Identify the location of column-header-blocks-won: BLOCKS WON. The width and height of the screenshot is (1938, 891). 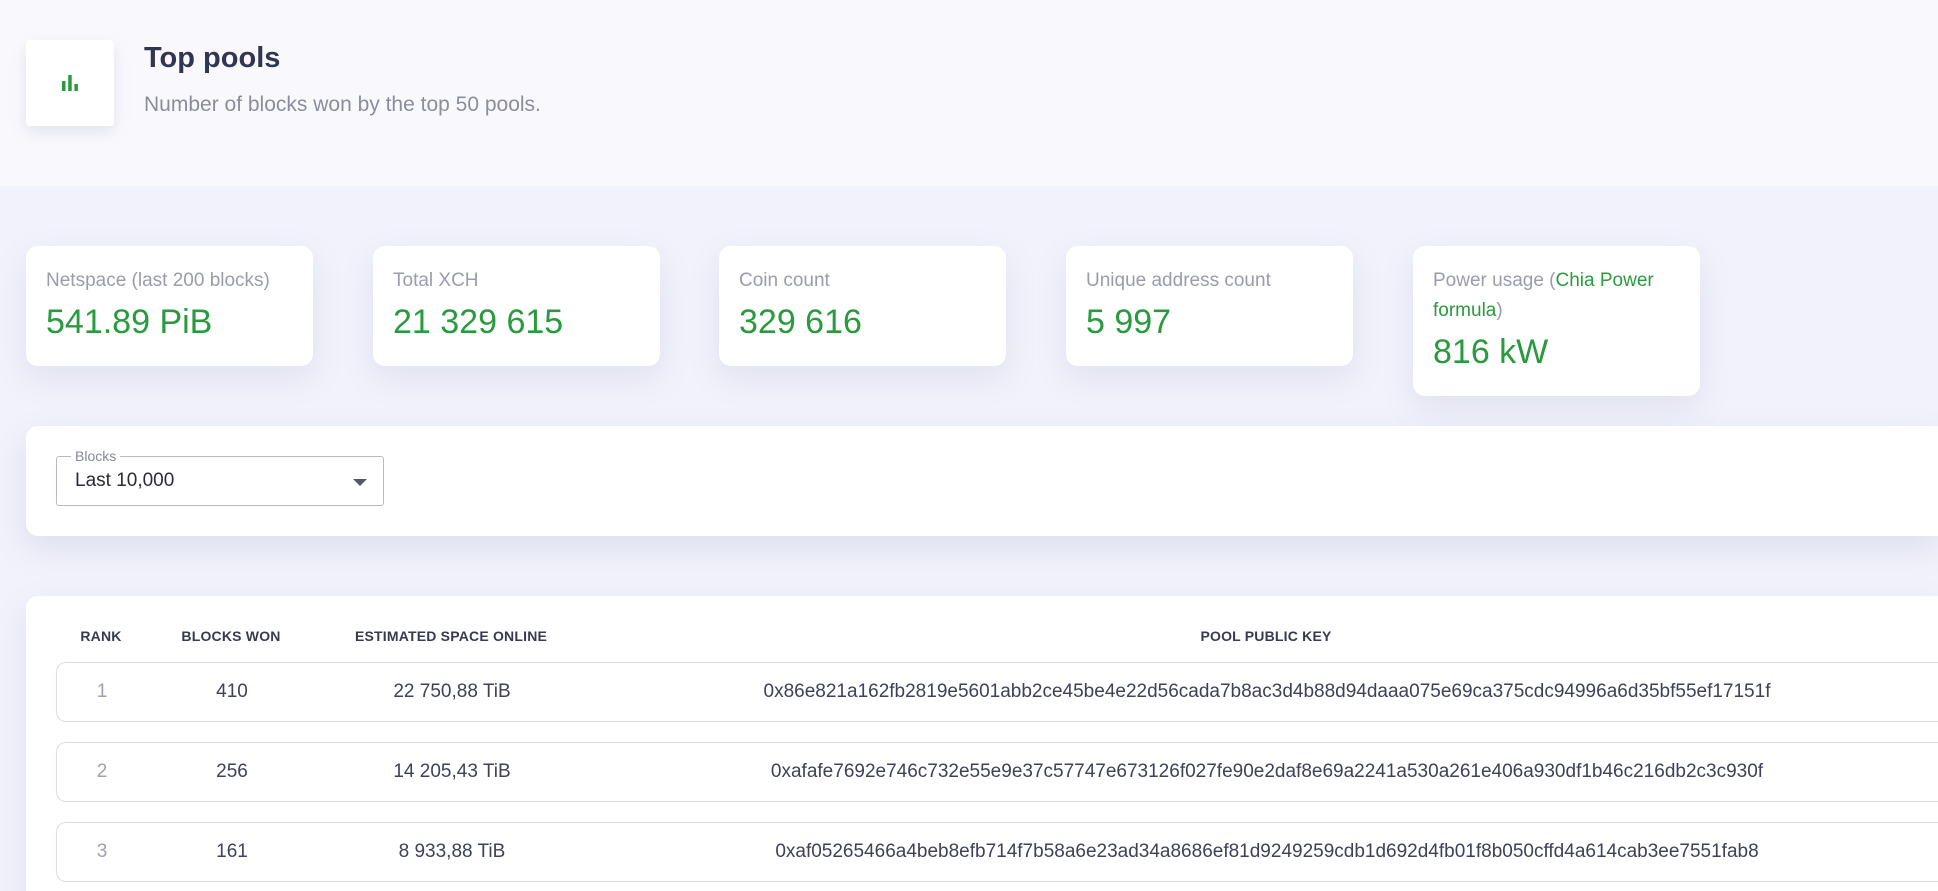
(231, 636).